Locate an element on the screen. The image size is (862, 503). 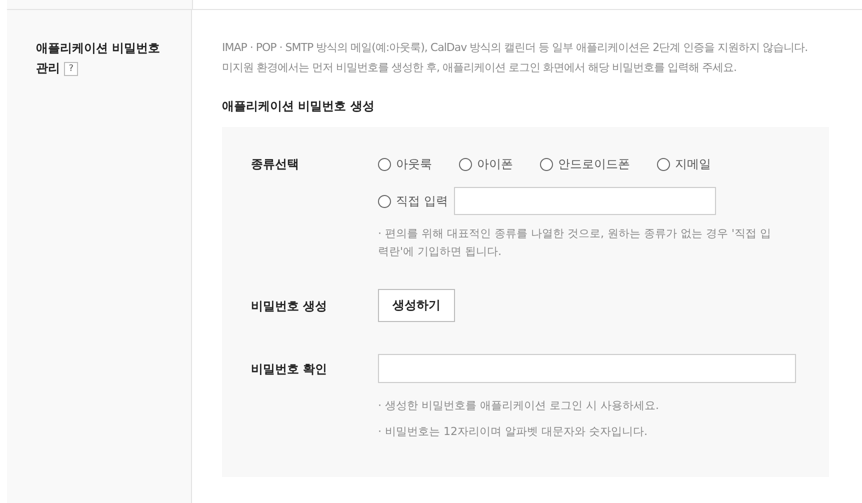
section-title: 애플리케이션 비밀번호 관리 ? is located at coordinates (99, 59).